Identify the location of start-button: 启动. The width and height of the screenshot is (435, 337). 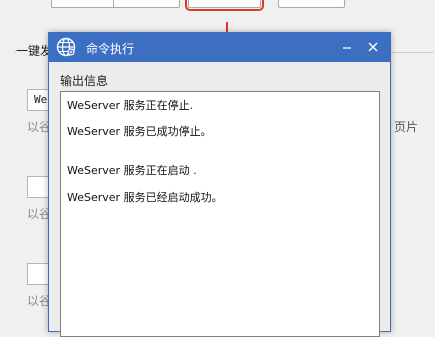
(84, 4).